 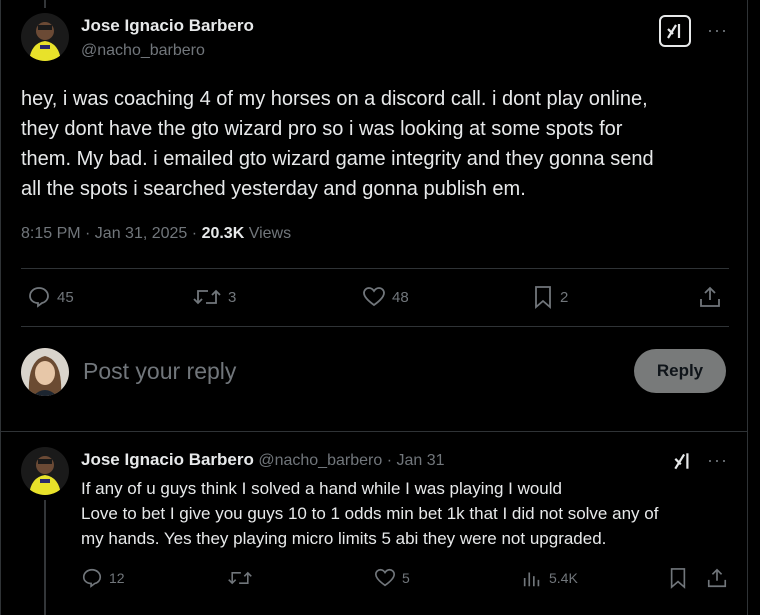 I want to click on reply-like-action: 5, so click(x=392, y=578).